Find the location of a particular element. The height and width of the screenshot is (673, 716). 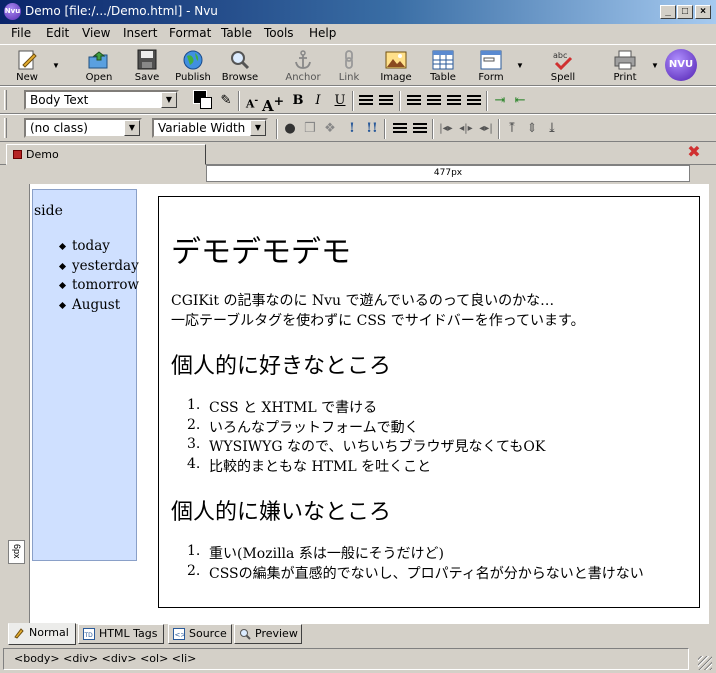

list-item: 1. 重い(Mozilla 系は一般にそうだけど) is located at coordinates (415, 553).